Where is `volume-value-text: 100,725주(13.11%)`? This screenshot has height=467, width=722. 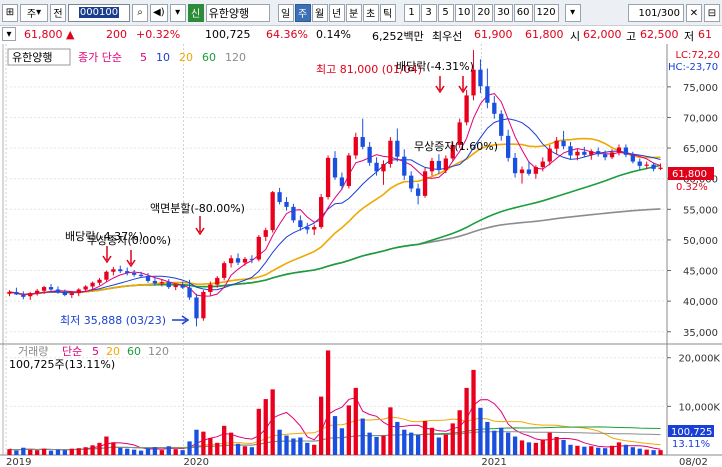
volume-value-text: 100,725주(13.11%) is located at coordinates (62, 364).